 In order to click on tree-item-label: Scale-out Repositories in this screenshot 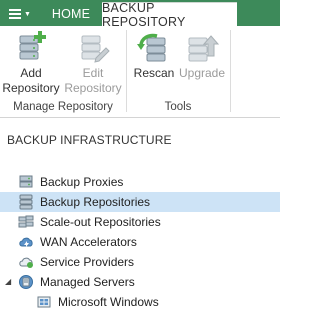, I will do `click(100, 222)`.